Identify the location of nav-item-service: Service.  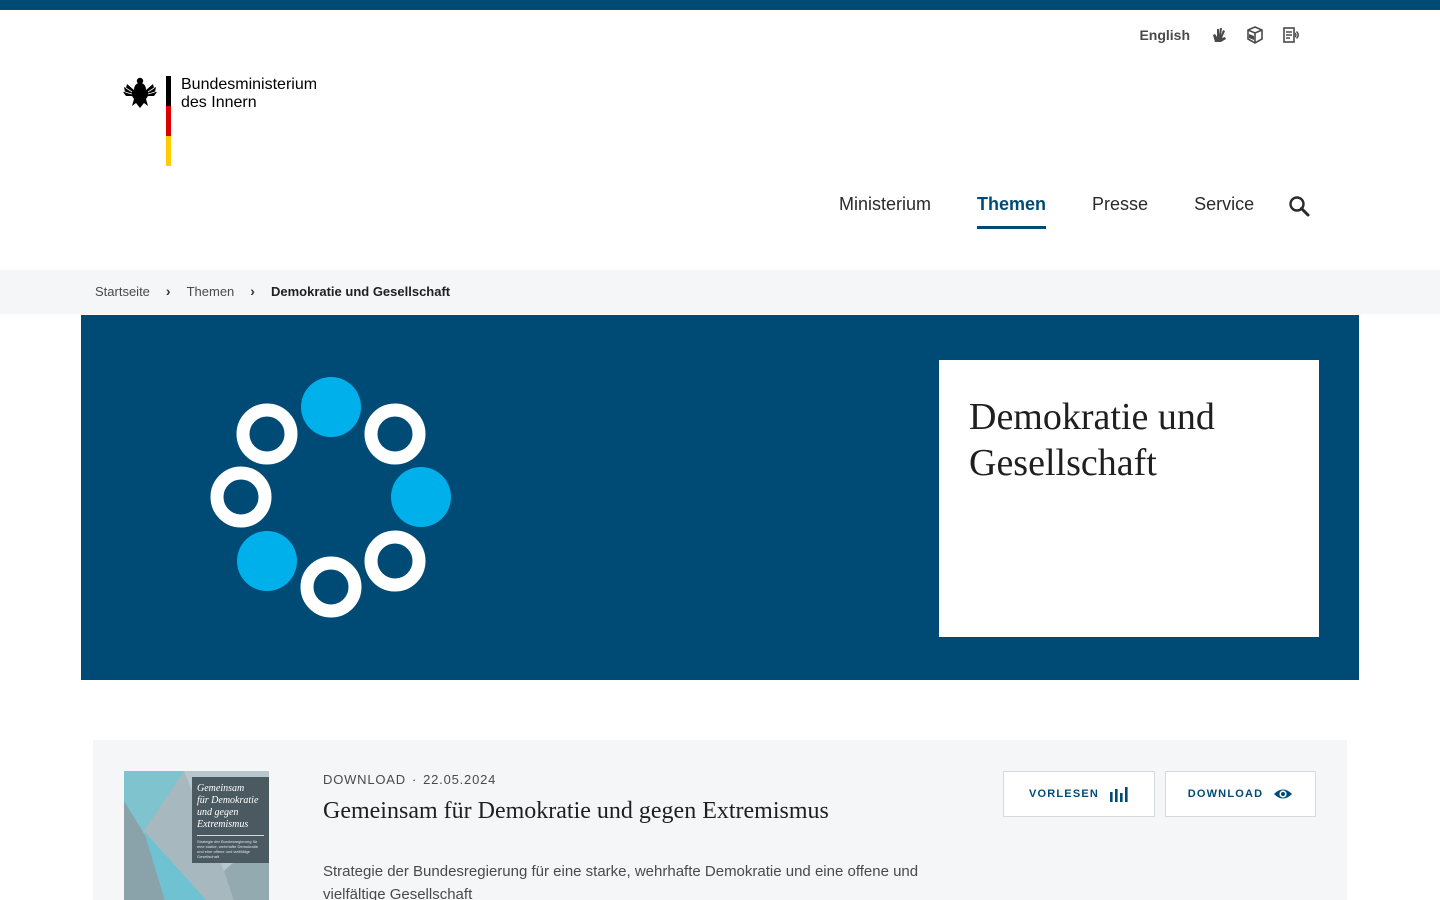
(1224, 211).